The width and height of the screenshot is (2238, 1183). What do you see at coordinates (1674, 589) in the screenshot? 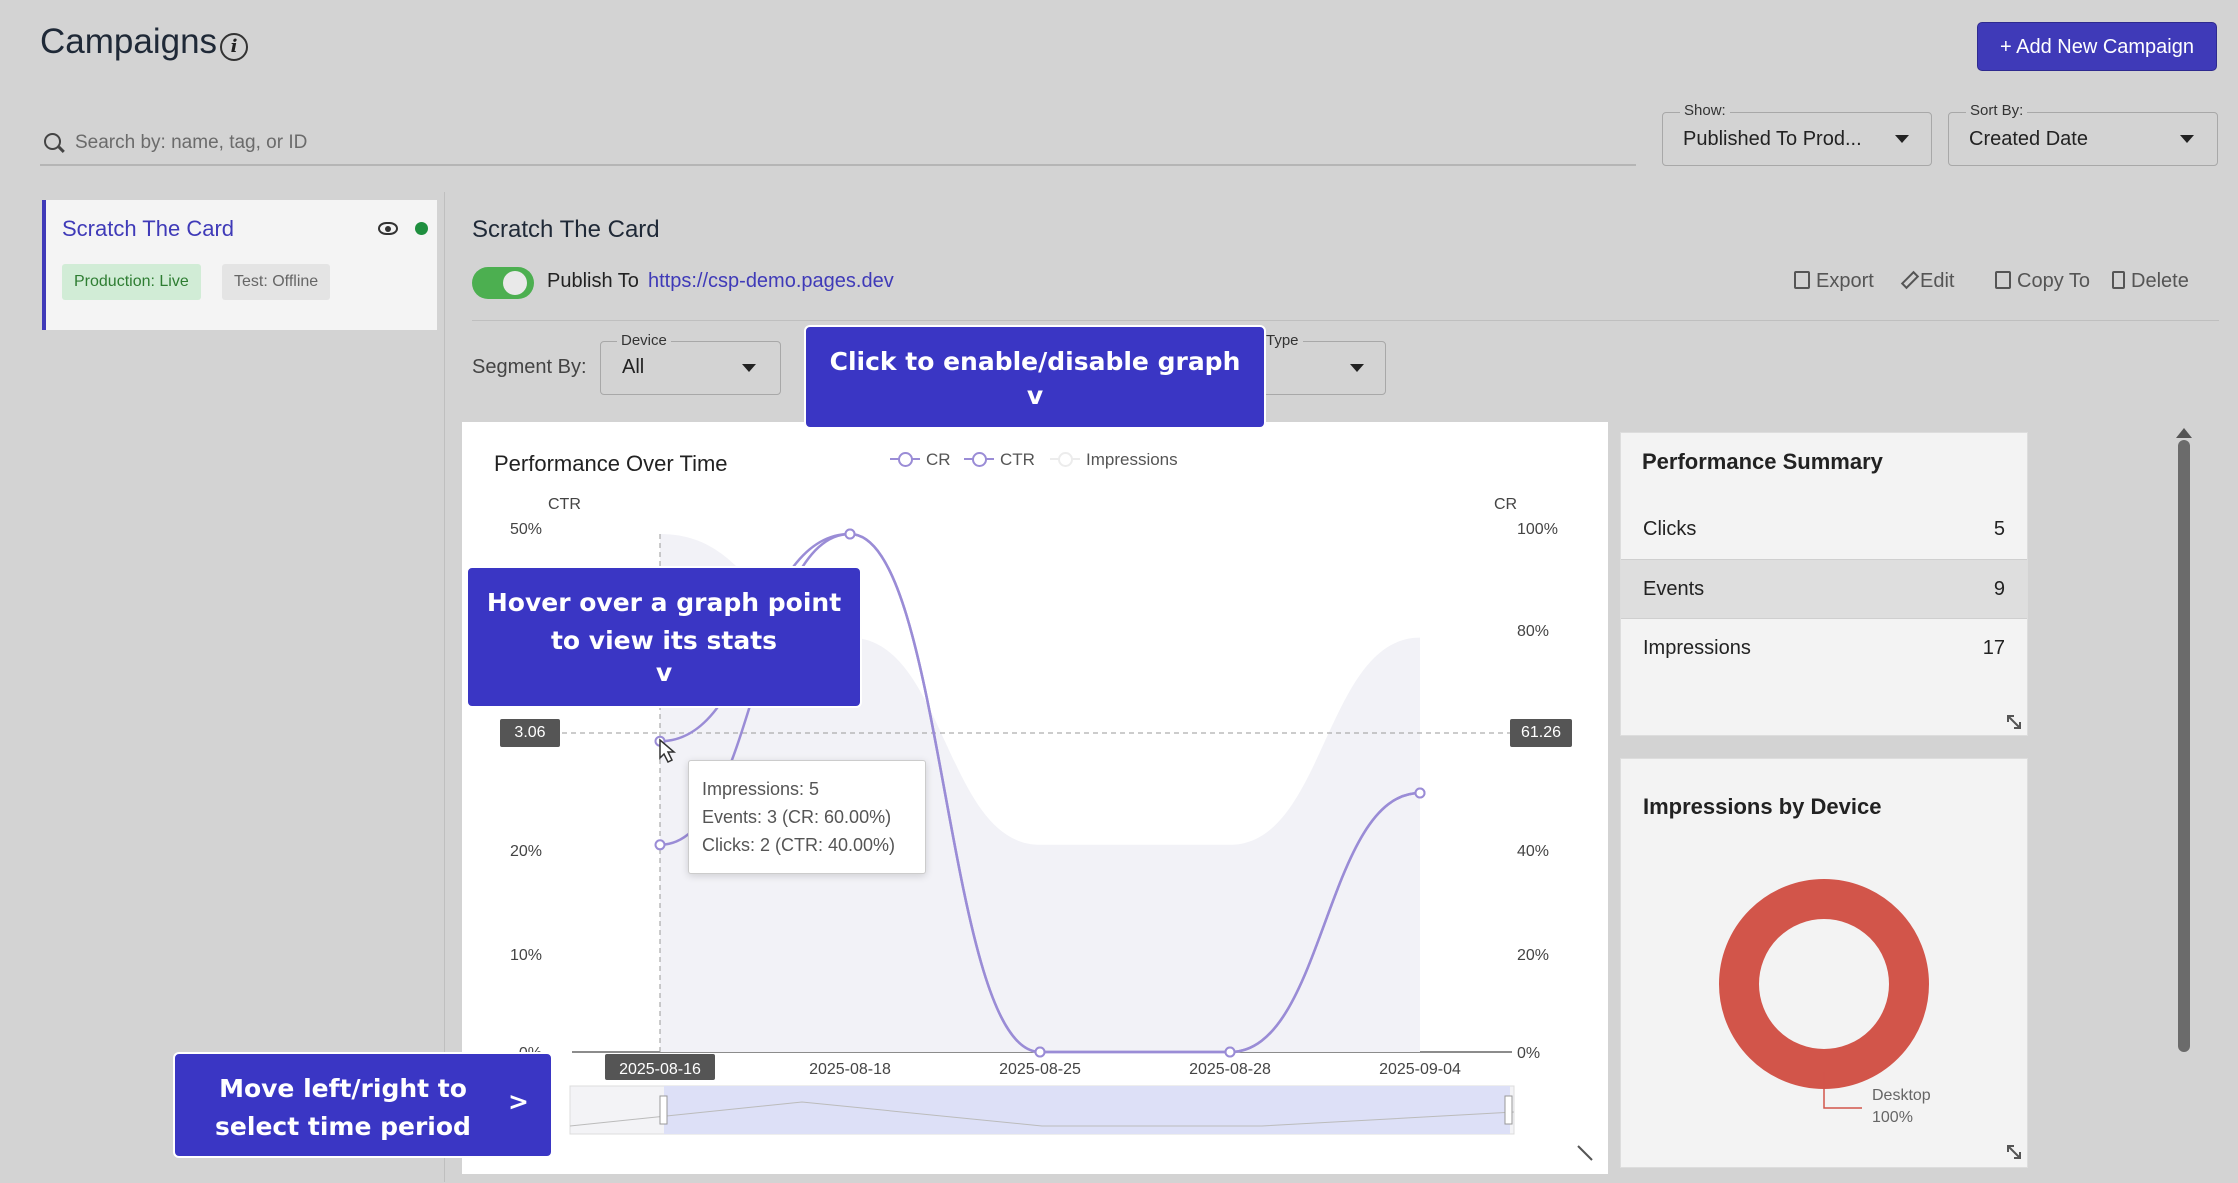
I see `summary-label: Events` at bounding box center [1674, 589].